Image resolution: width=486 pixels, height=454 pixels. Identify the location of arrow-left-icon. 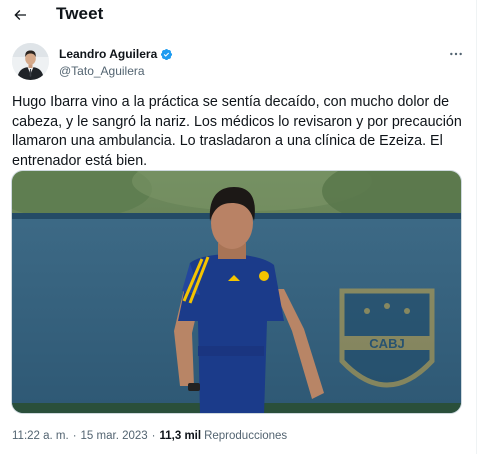
(20, 15).